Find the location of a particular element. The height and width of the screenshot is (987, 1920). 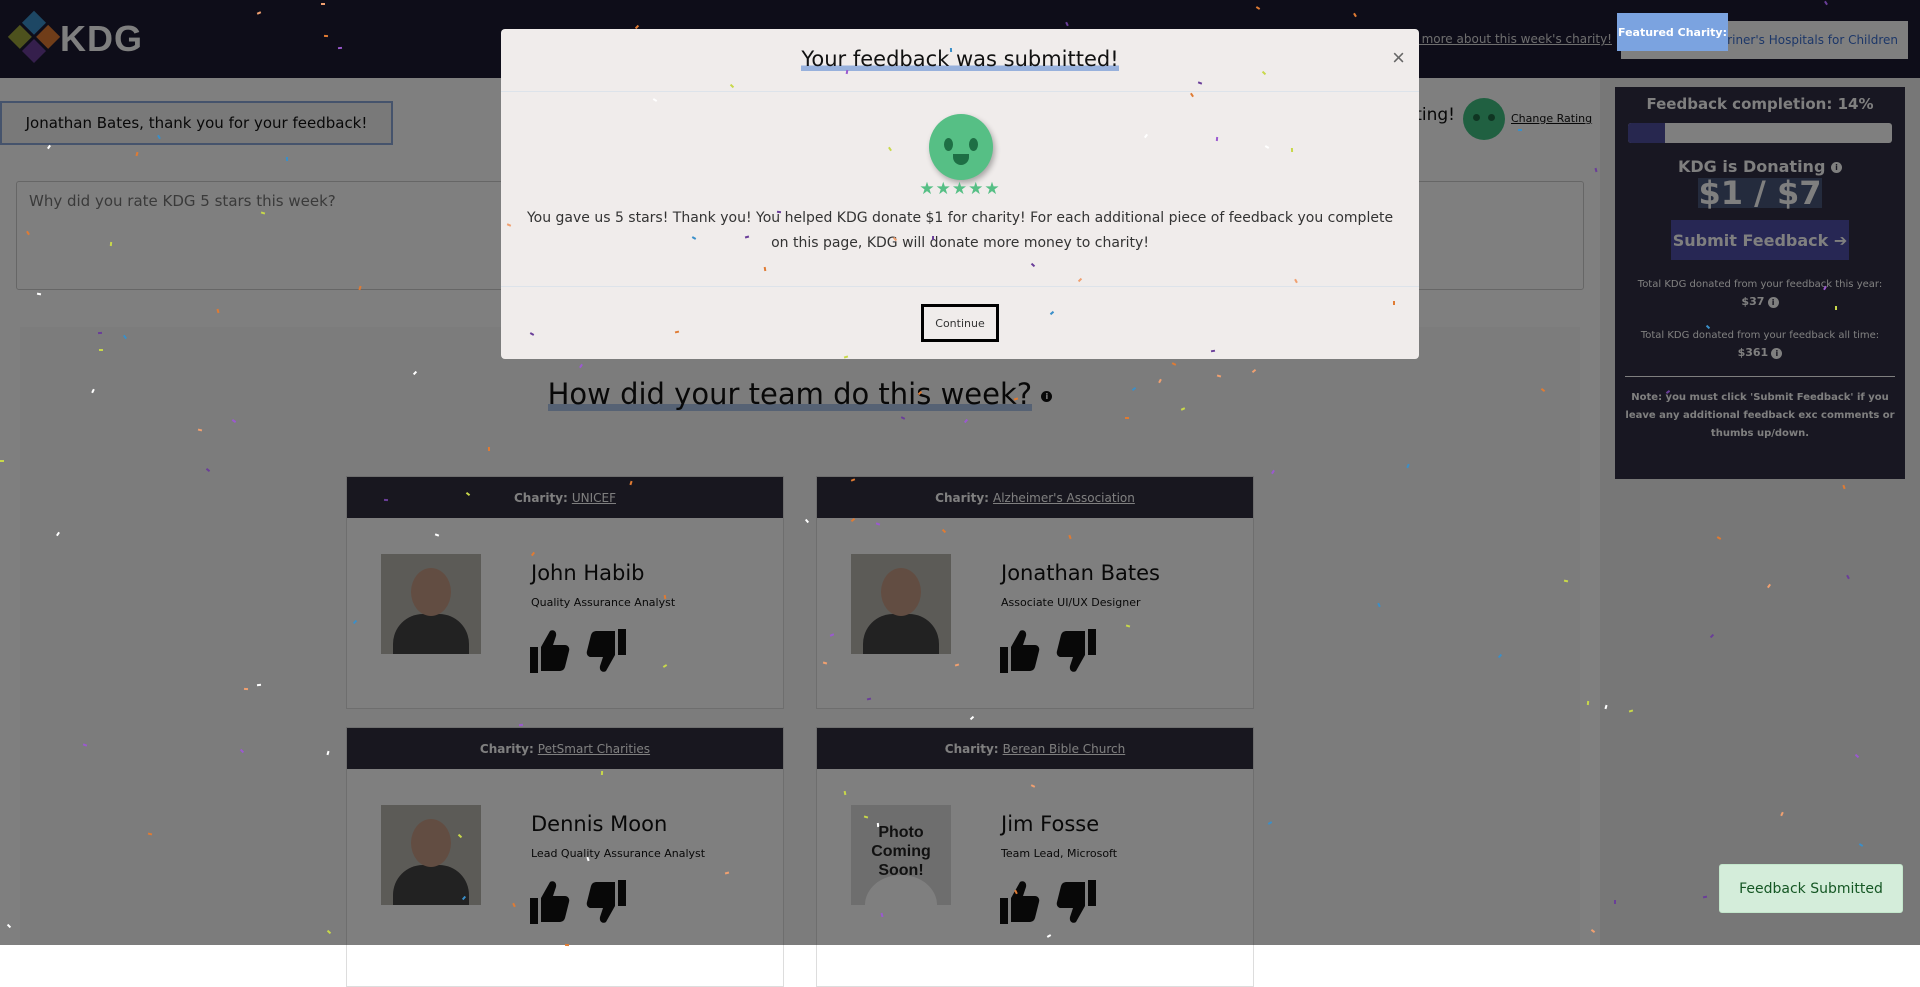

continue-button: Continue is located at coordinates (960, 323).